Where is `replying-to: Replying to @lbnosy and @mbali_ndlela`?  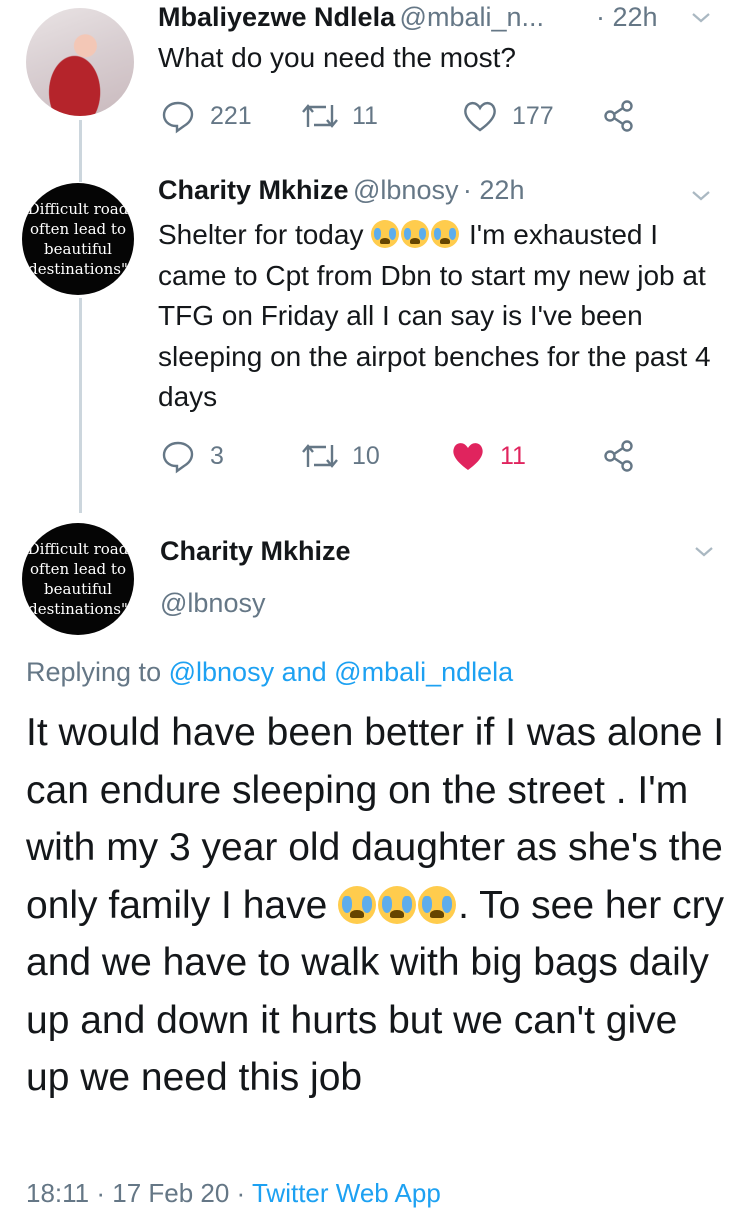 replying-to: Replying to @lbnosy and @mbali_ndlela is located at coordinates (269, 672).